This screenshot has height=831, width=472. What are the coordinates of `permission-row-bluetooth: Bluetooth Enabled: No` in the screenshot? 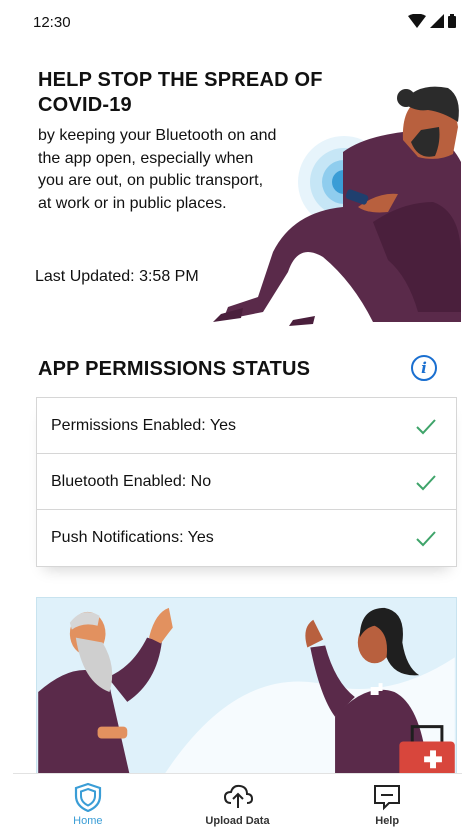 It's located at (246, 482).